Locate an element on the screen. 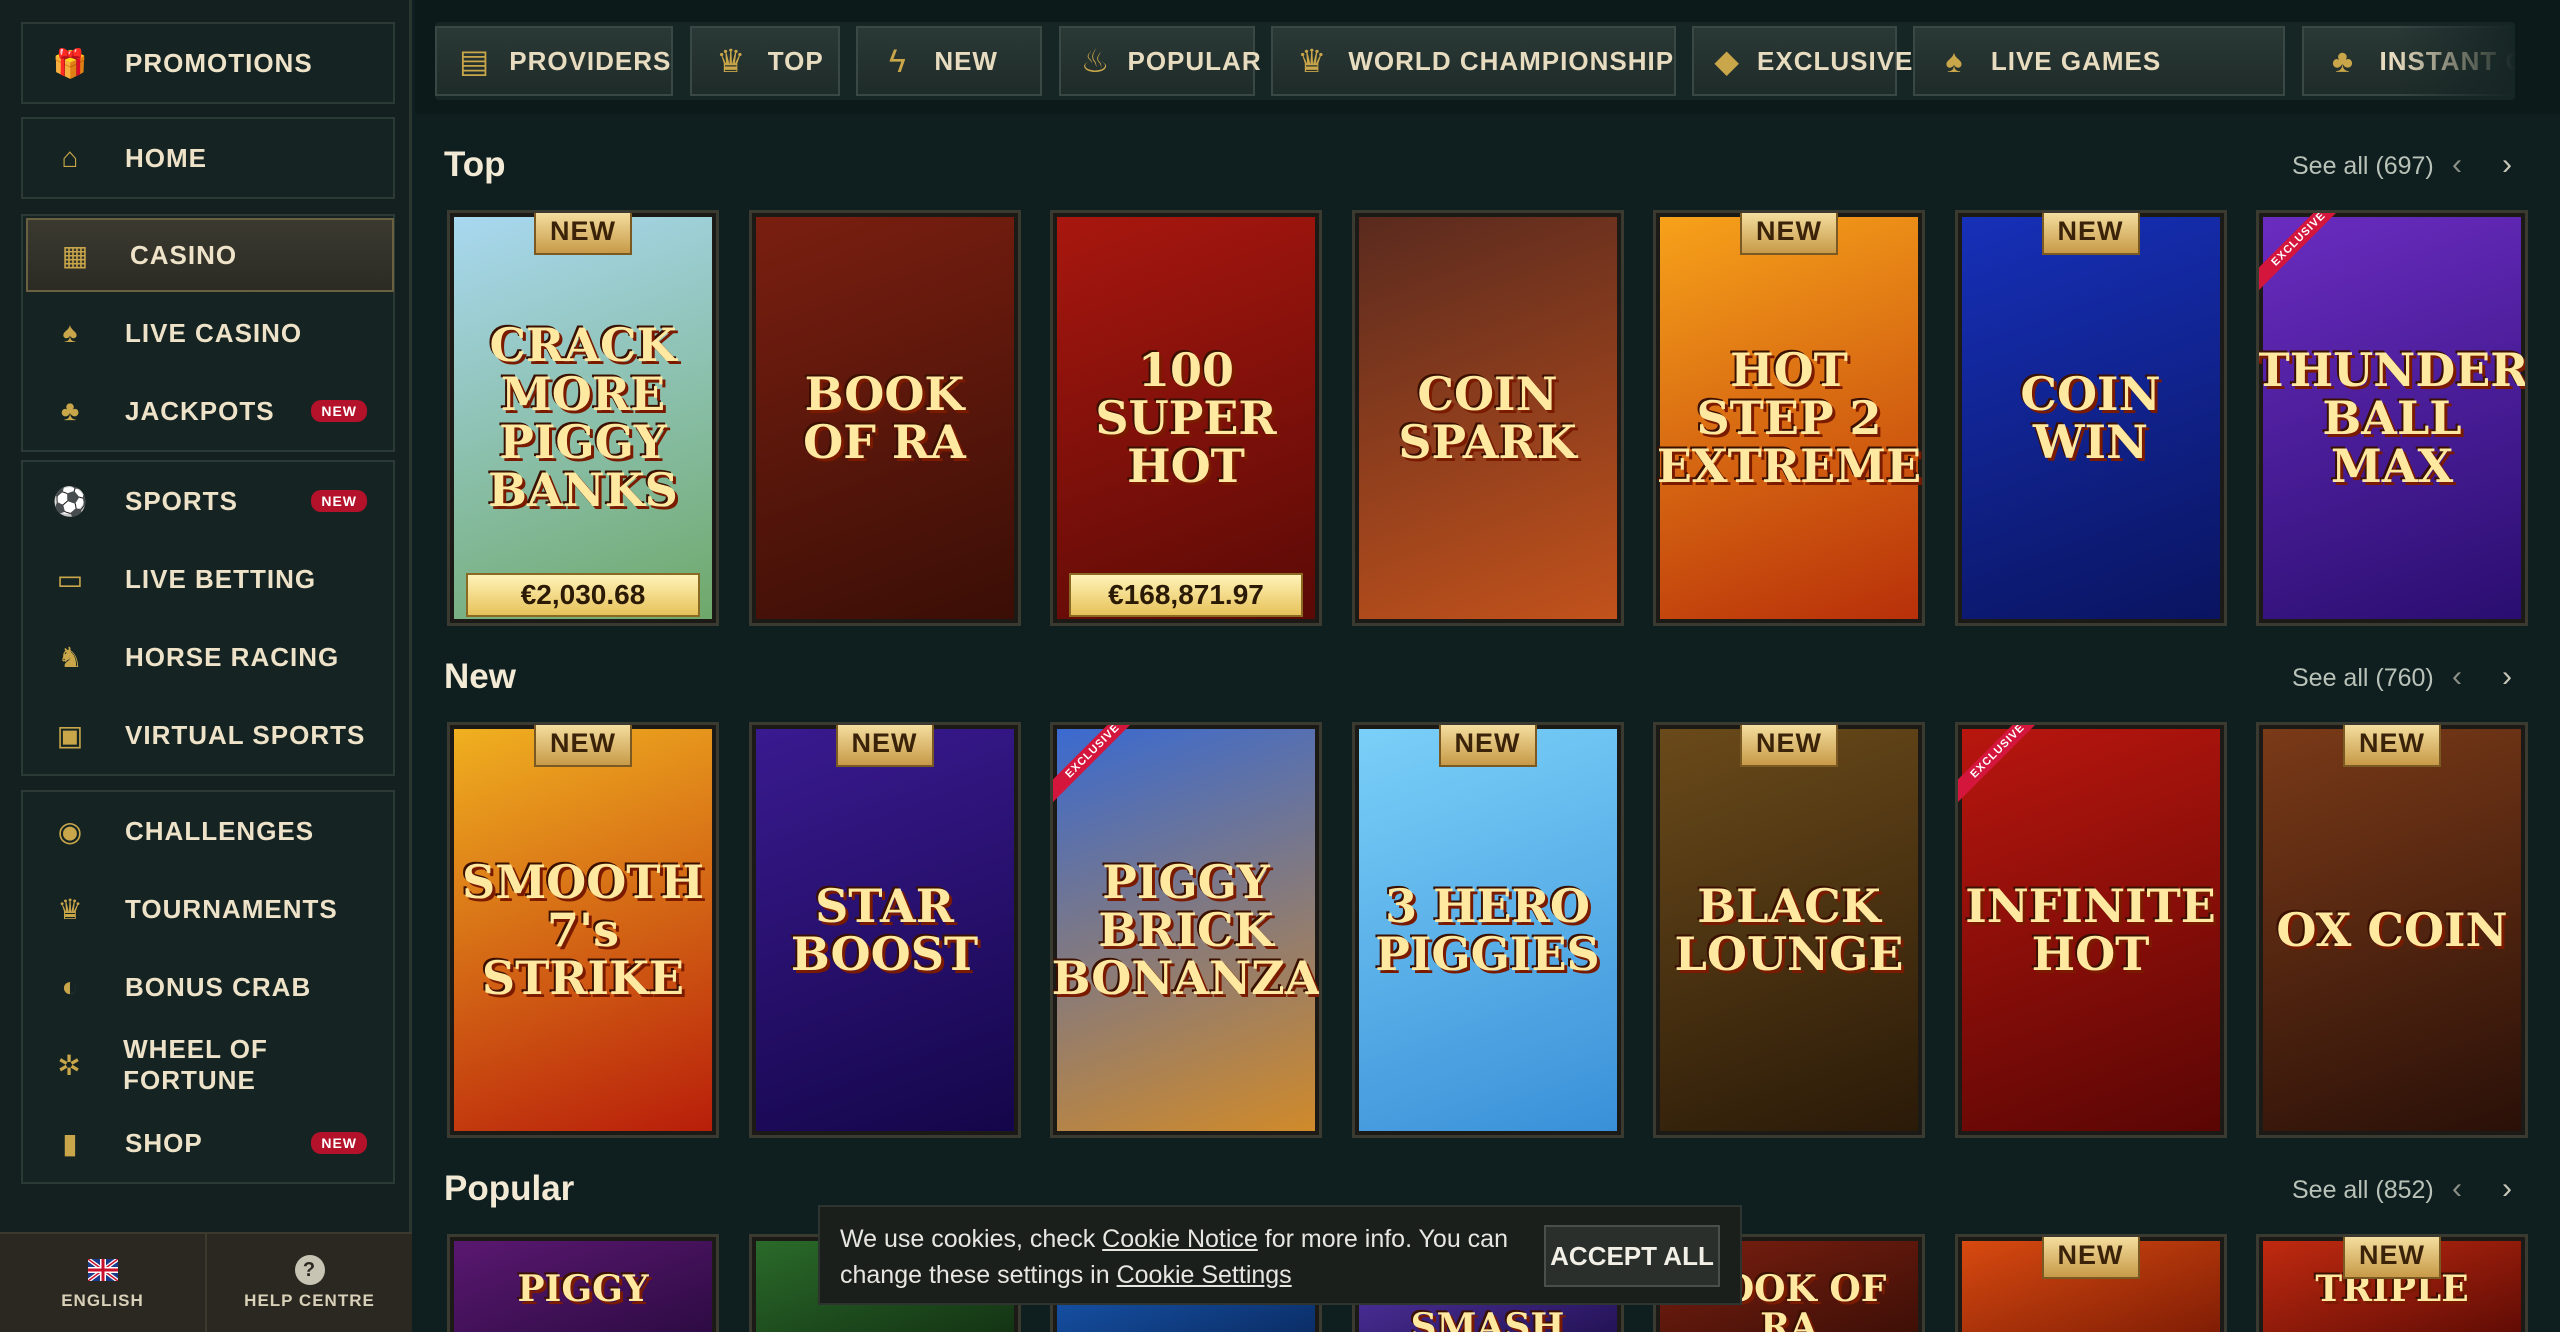 This screenshot has height=1332, width=2560. top-prev-arrow-icon: ‹ is located at coordinates (2457, 165).